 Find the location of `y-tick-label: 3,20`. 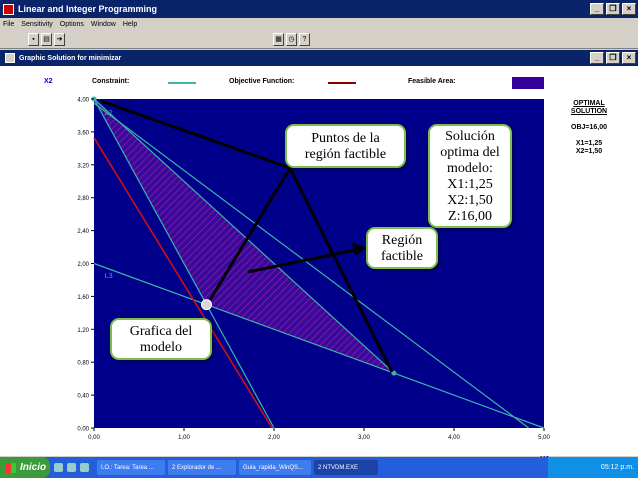

y-tick-label: 3,20 is located at coordinates (83, 166).